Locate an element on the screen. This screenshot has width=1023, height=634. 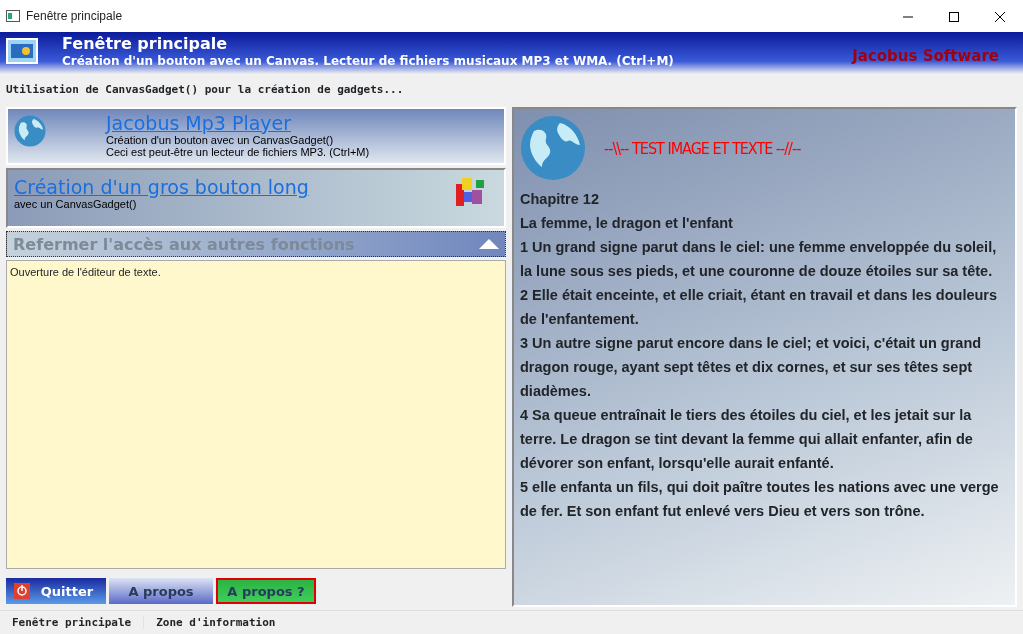
about-button: A propos is located at coordinates (161, 591).